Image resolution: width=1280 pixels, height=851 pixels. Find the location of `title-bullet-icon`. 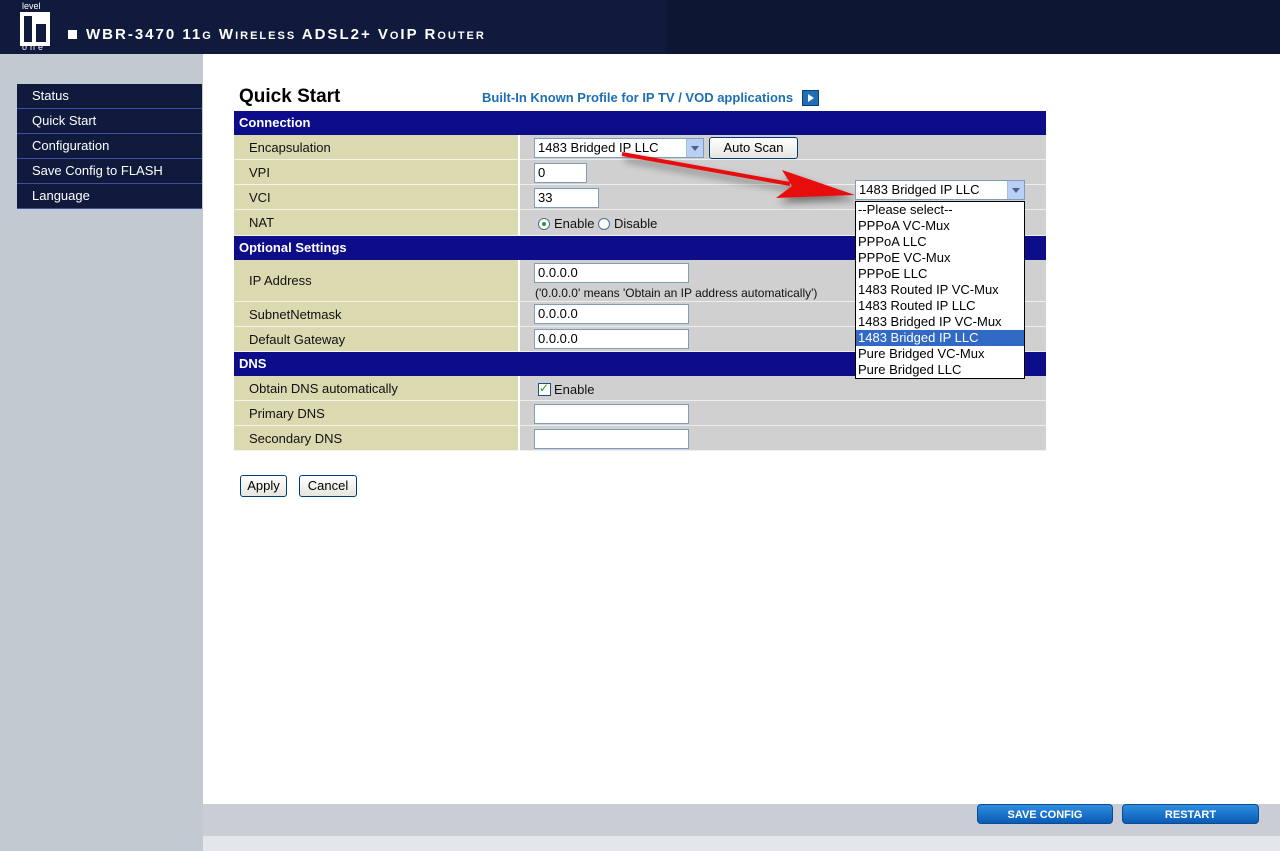

title-bullet-icon is located at coordinates (72, 34).